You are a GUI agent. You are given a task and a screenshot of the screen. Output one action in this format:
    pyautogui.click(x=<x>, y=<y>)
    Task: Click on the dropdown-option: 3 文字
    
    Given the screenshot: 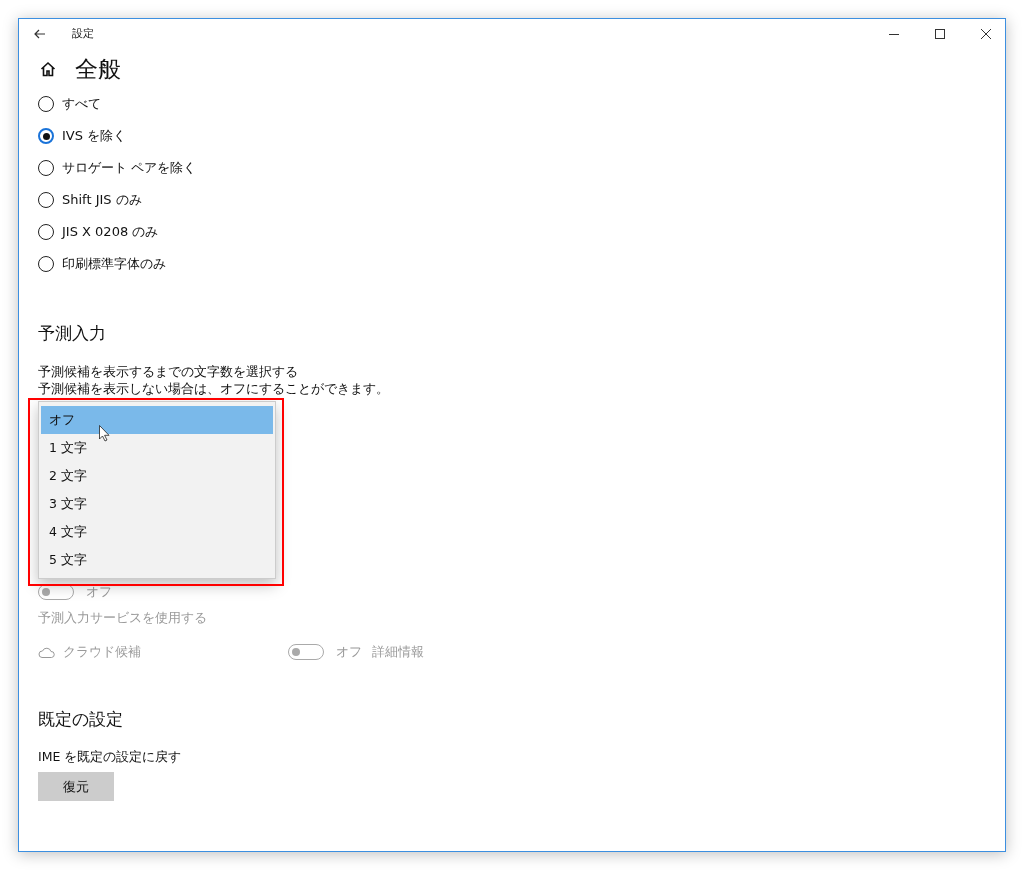 What is the action you would take?
    pyautogui.click(x=157, y=504)
    